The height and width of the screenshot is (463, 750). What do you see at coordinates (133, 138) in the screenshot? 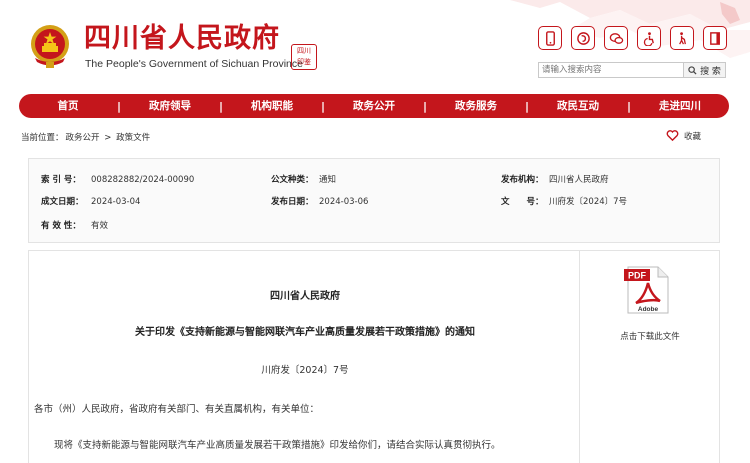
I see `breadcrumb-link-policy-docs: 政策文件` at bounding box center [133, 138].